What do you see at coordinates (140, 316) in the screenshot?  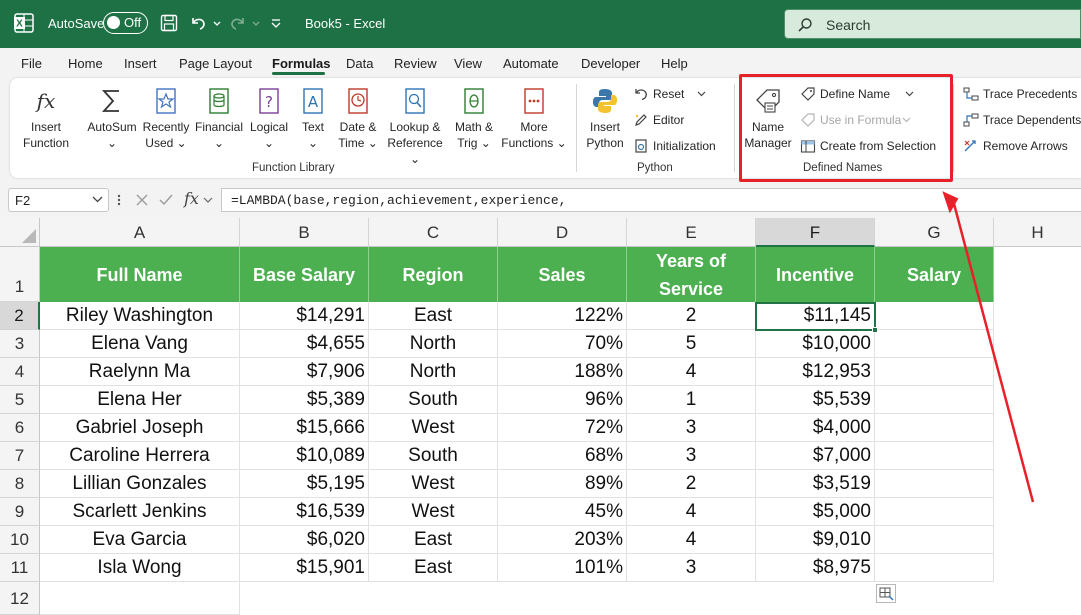 I see `cell-full-name: Riley Washington` at bounding box center [140, 316].